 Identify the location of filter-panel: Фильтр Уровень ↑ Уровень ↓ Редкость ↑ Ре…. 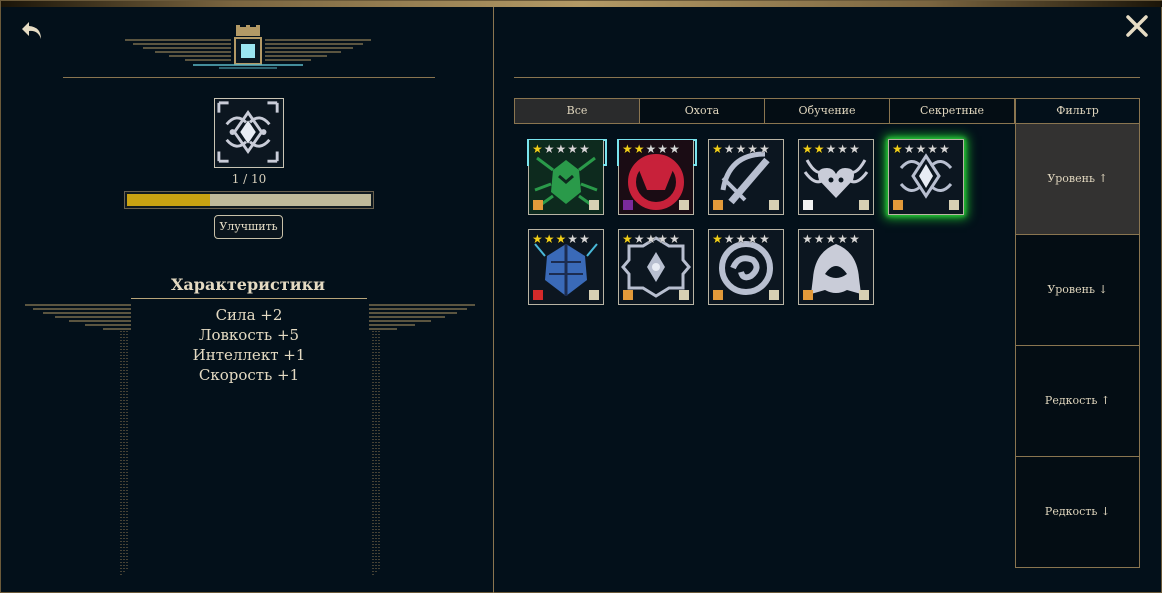
(1077, 333).